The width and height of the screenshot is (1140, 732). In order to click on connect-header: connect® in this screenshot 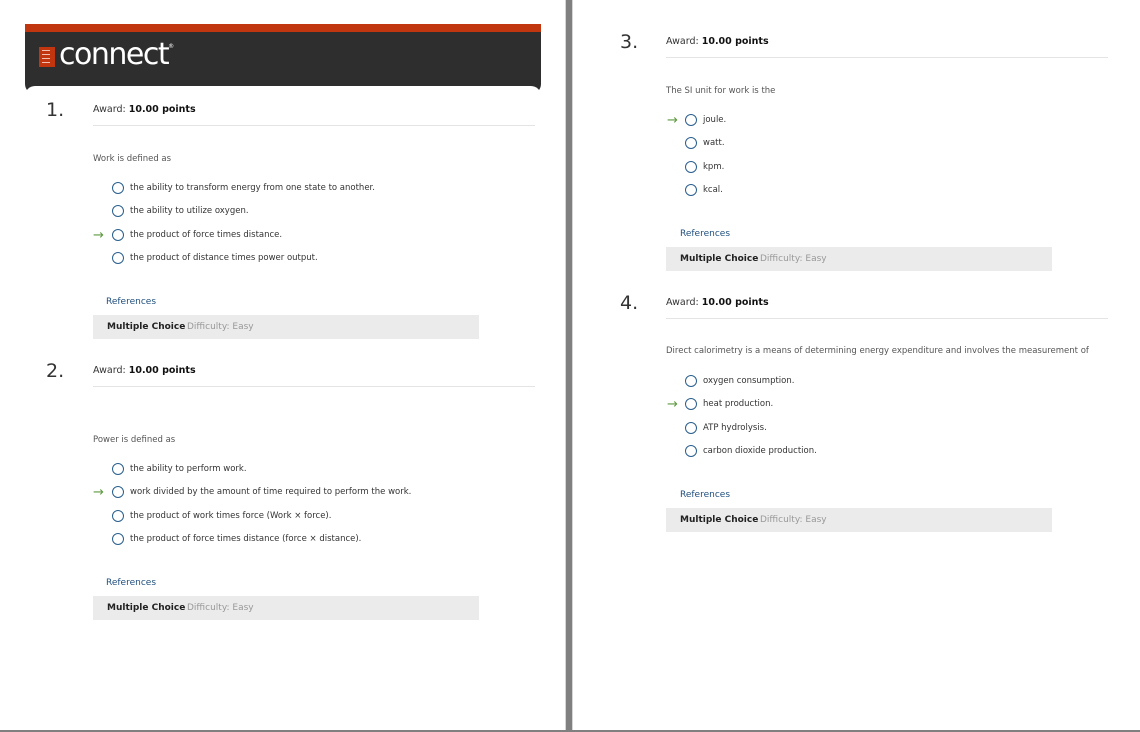, I will do `click(283, 63)`.